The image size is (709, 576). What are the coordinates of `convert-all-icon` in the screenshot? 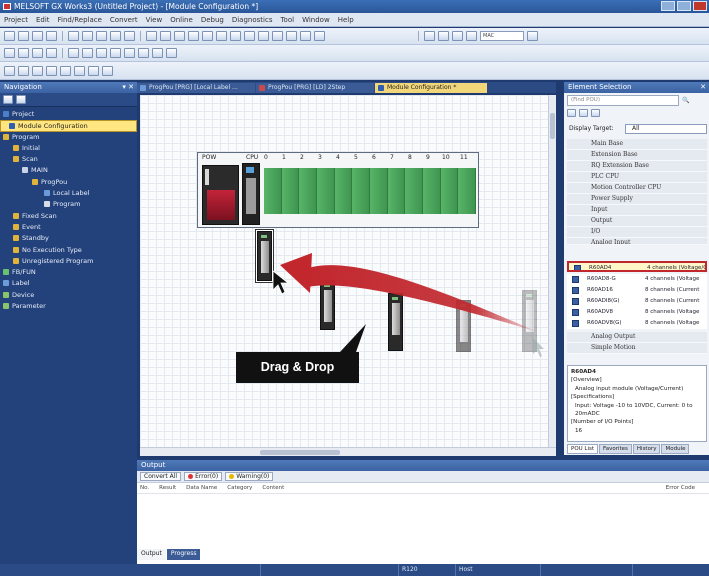 It's located at (263, 36).